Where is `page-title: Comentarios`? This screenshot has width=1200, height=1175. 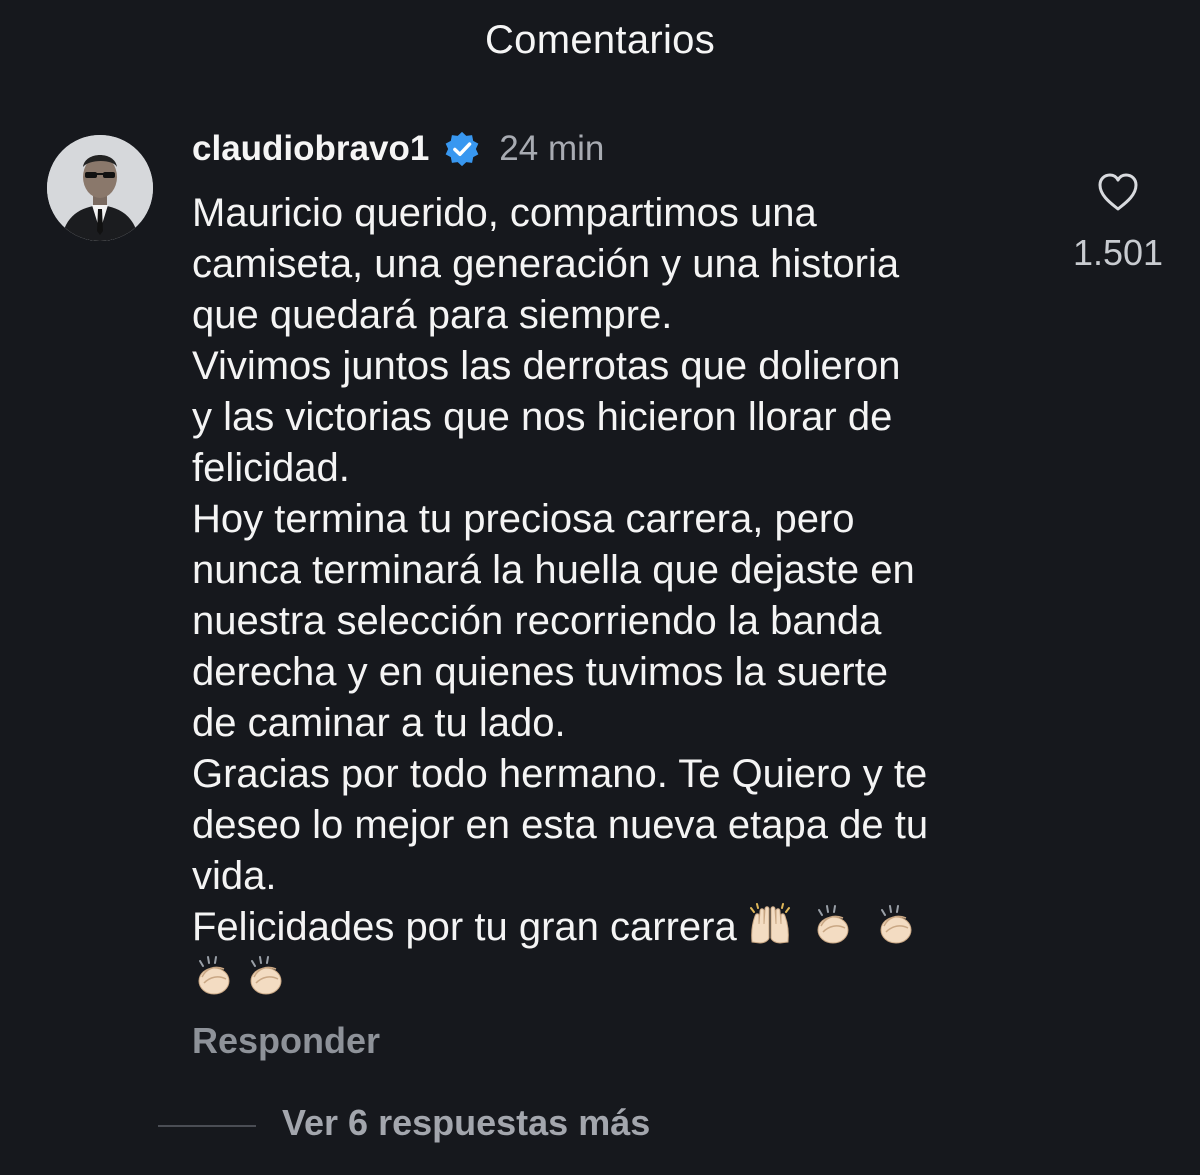 page-title: Comentarios is located at coordinates (600, 40).